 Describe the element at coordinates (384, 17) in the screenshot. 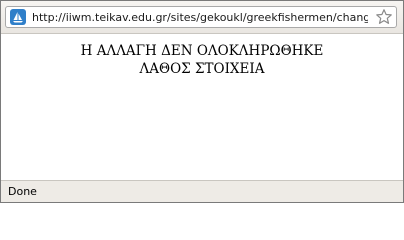

I see `star-icon` at that location.